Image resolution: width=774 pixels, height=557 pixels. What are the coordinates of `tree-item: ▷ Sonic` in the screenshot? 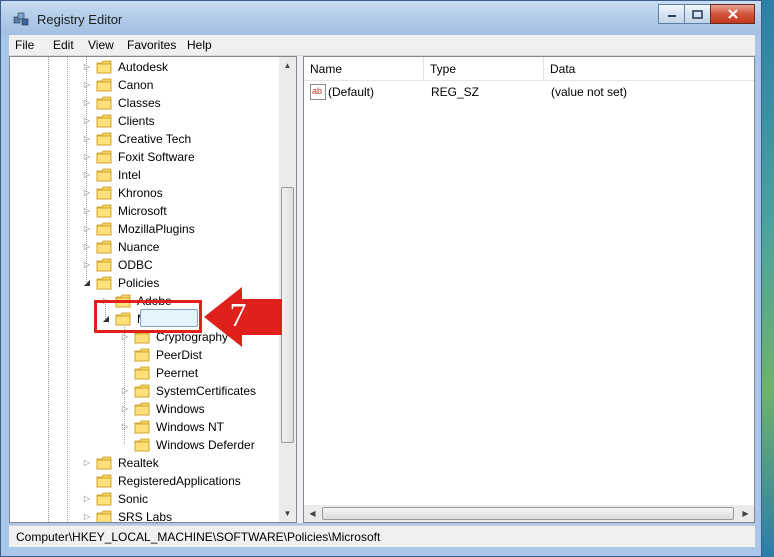 It's located at (145, 499).